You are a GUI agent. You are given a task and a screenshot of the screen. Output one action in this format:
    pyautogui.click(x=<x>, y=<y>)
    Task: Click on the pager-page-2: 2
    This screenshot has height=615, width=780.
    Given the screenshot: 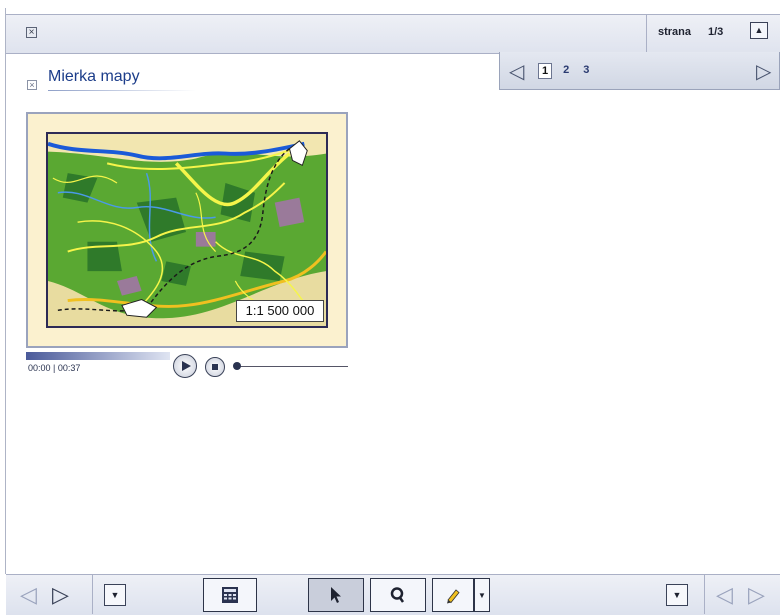 What is the action you would take?
    pyautogui.click(x=566, y=71)
    